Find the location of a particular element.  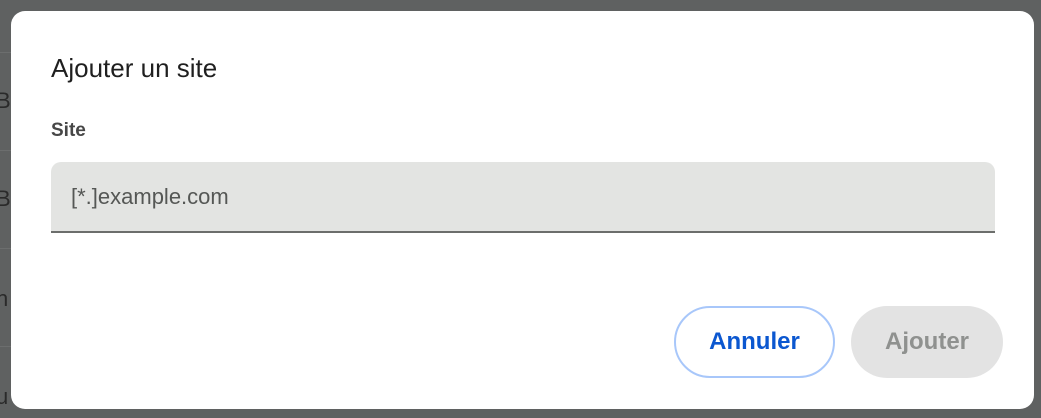

background-row-text: u is located at coordinates (4, 396).